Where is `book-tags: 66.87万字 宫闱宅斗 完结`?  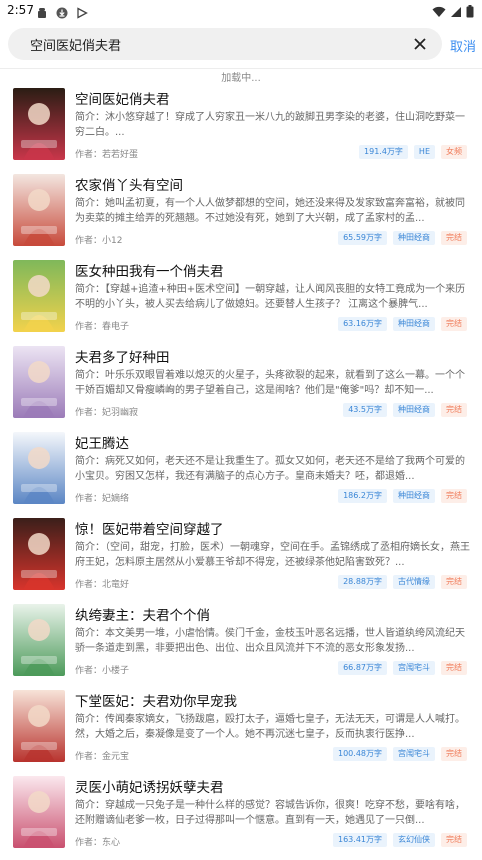
book-tags: 66.87万字 宫闱宅斗 完结 is located at coordinates (402, 668).